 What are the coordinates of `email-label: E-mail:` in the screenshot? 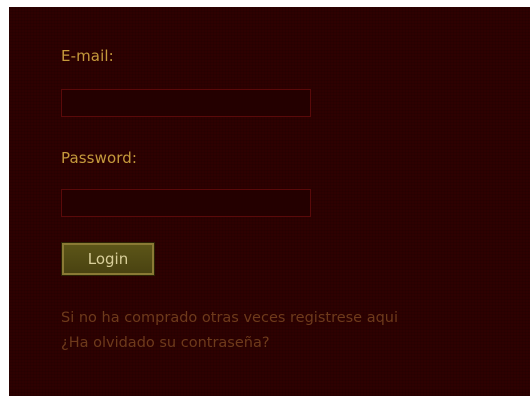 It's located at (87, 56).